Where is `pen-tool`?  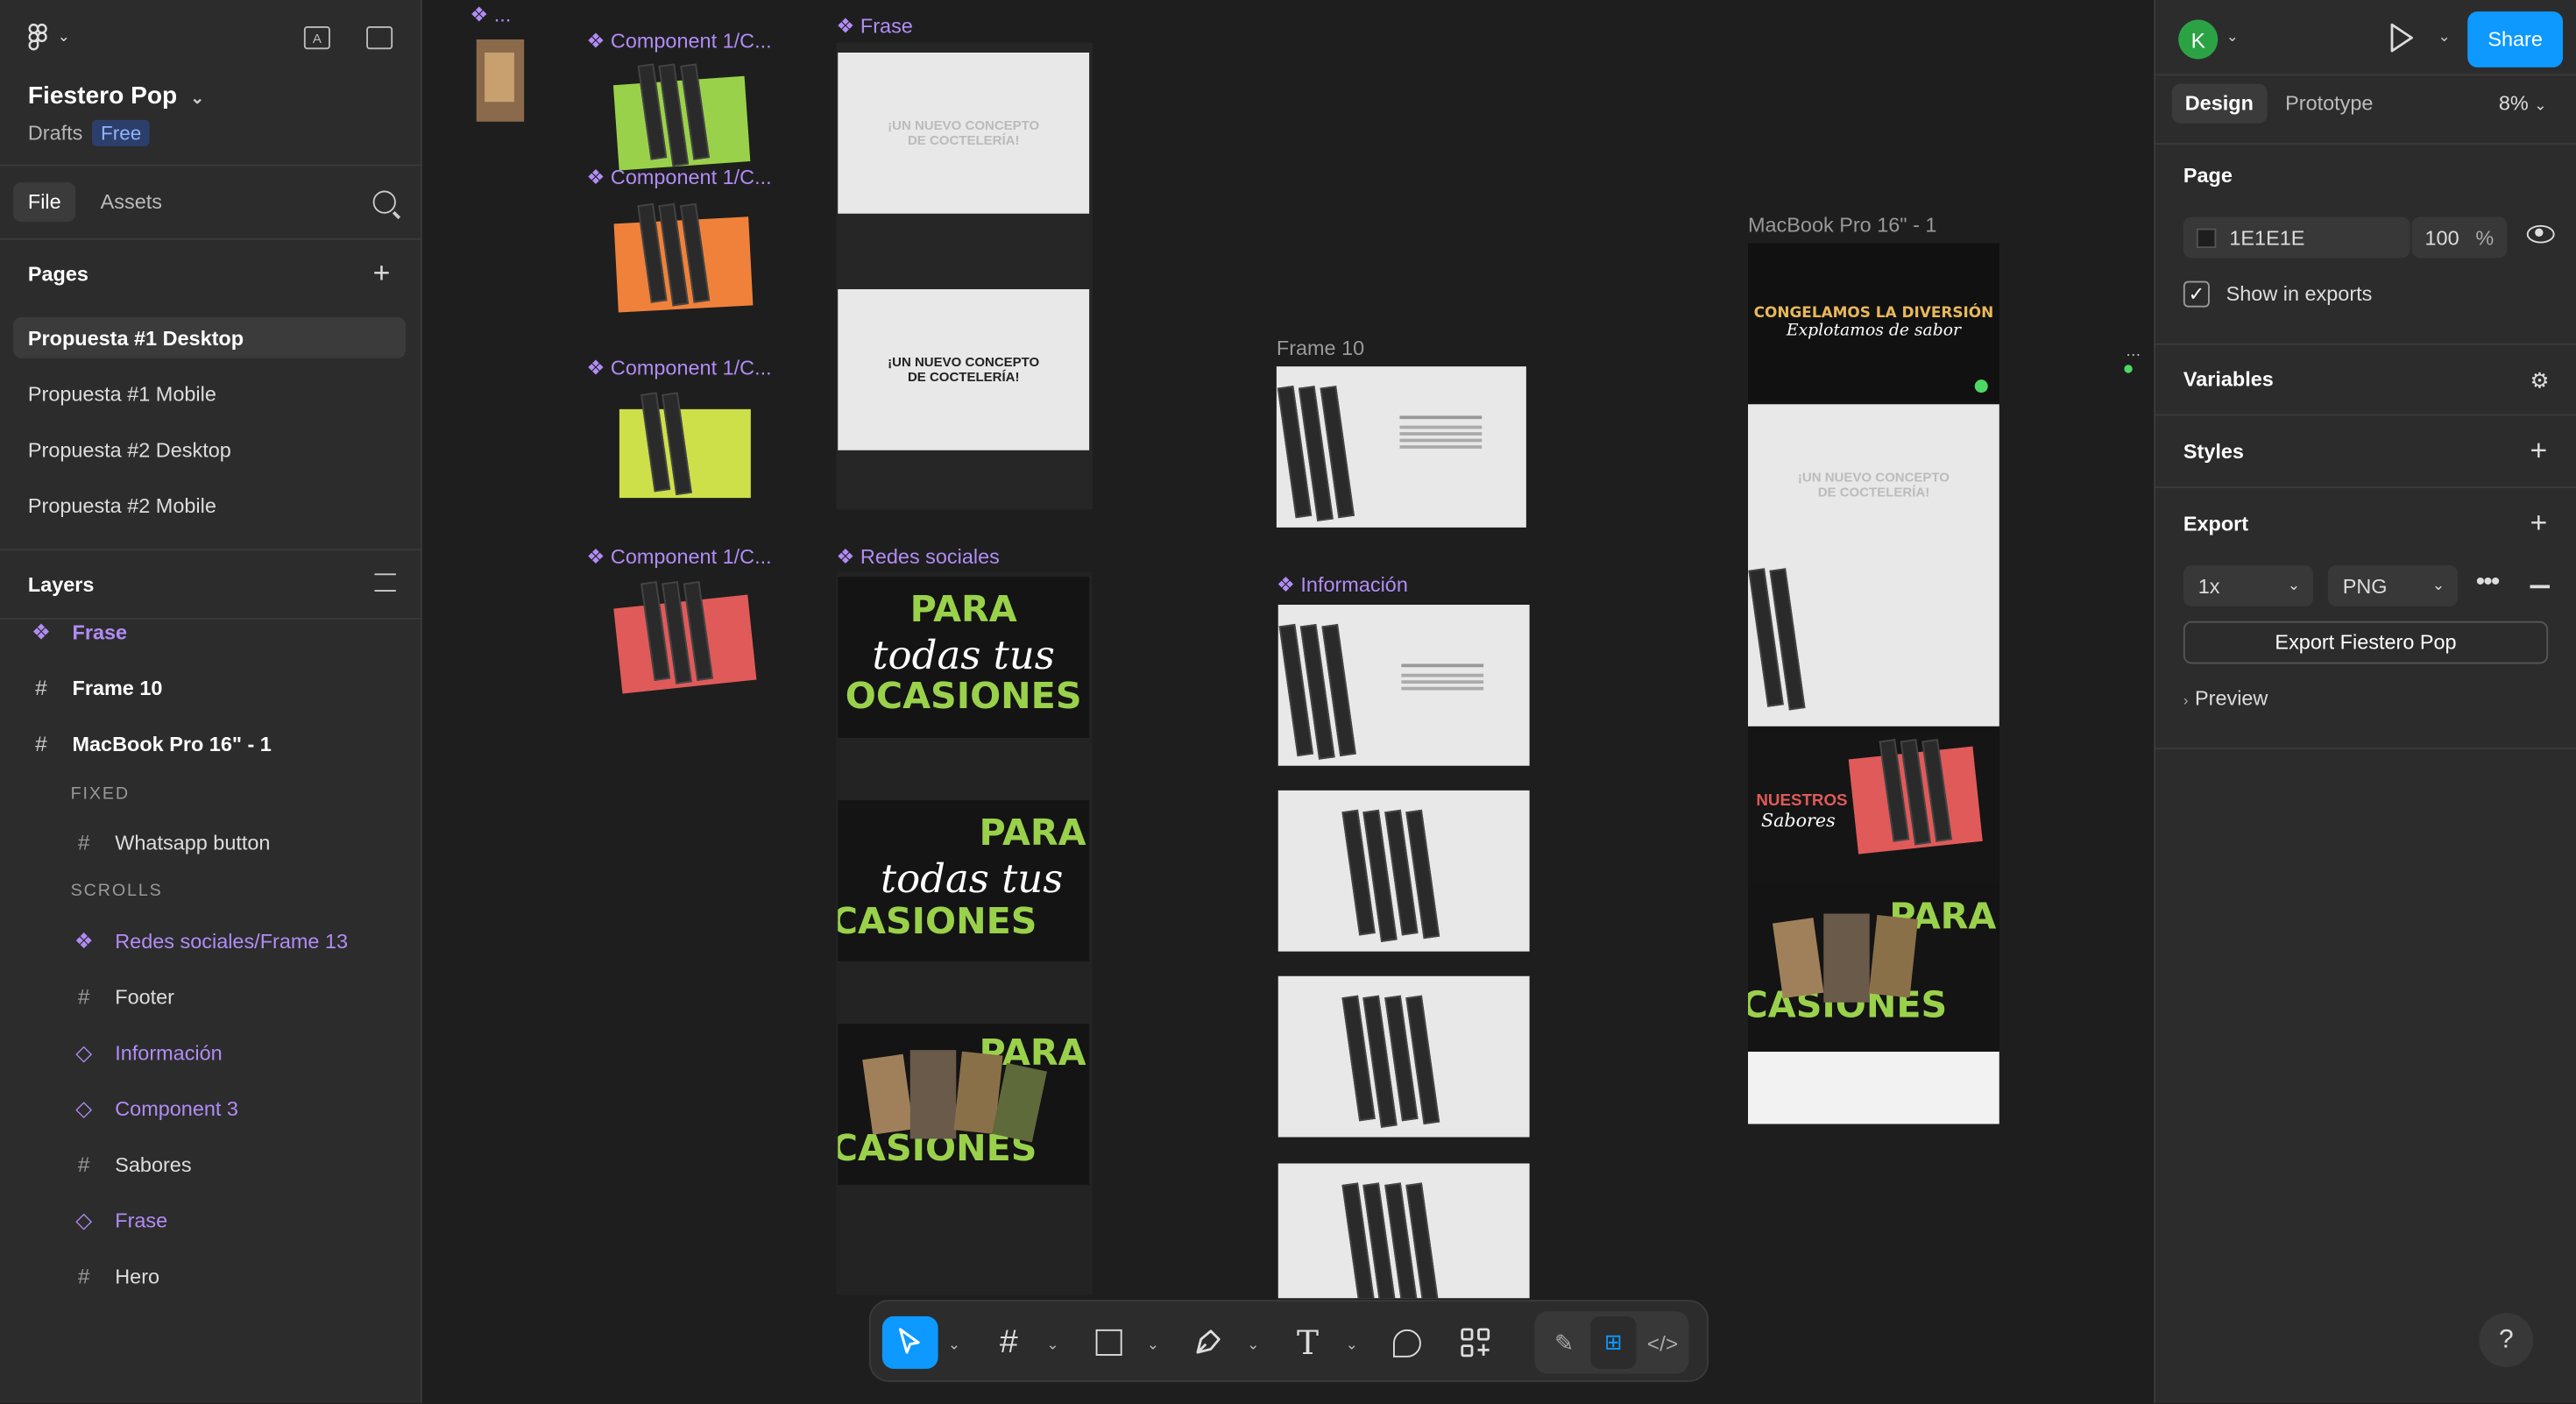 pen-tool is located at coordinates (1207, 1342).